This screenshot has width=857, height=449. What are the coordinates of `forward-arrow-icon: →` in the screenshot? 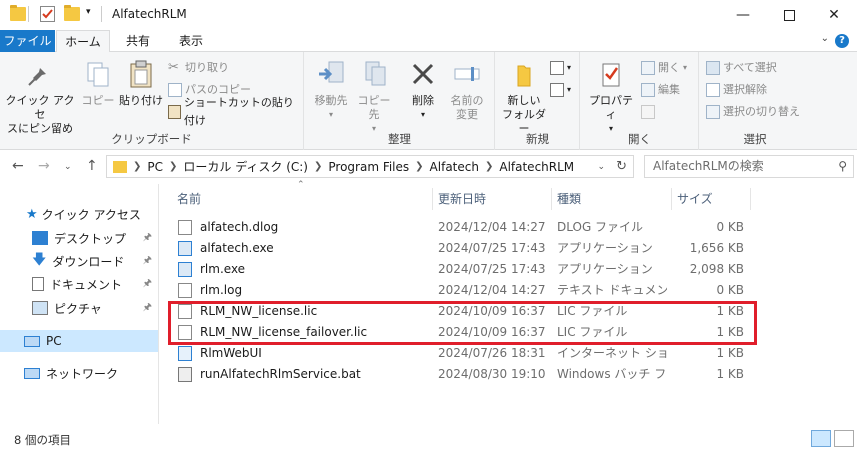 It's located at (44, 166).